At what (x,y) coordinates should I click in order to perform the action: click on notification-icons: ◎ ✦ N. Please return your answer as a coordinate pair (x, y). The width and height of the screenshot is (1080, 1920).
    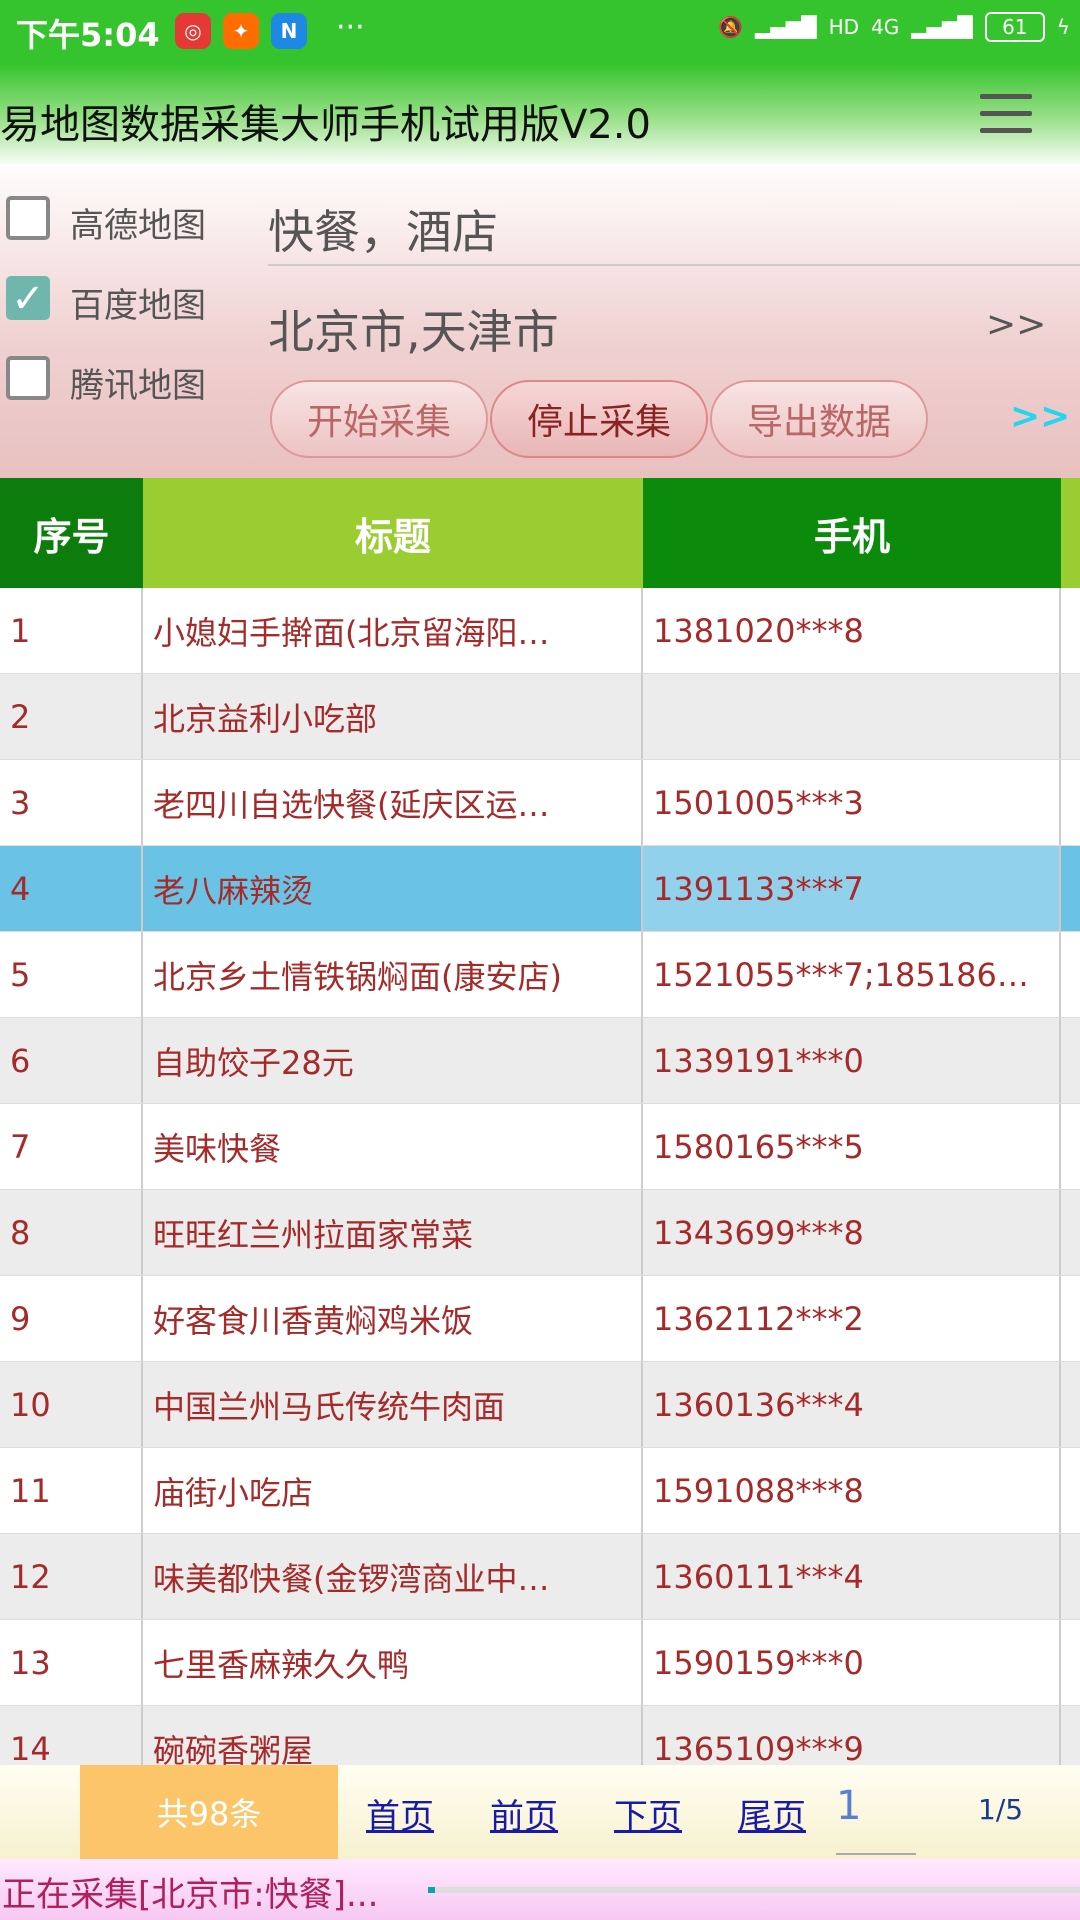
    Looking at the image, I should click on (241, 31).